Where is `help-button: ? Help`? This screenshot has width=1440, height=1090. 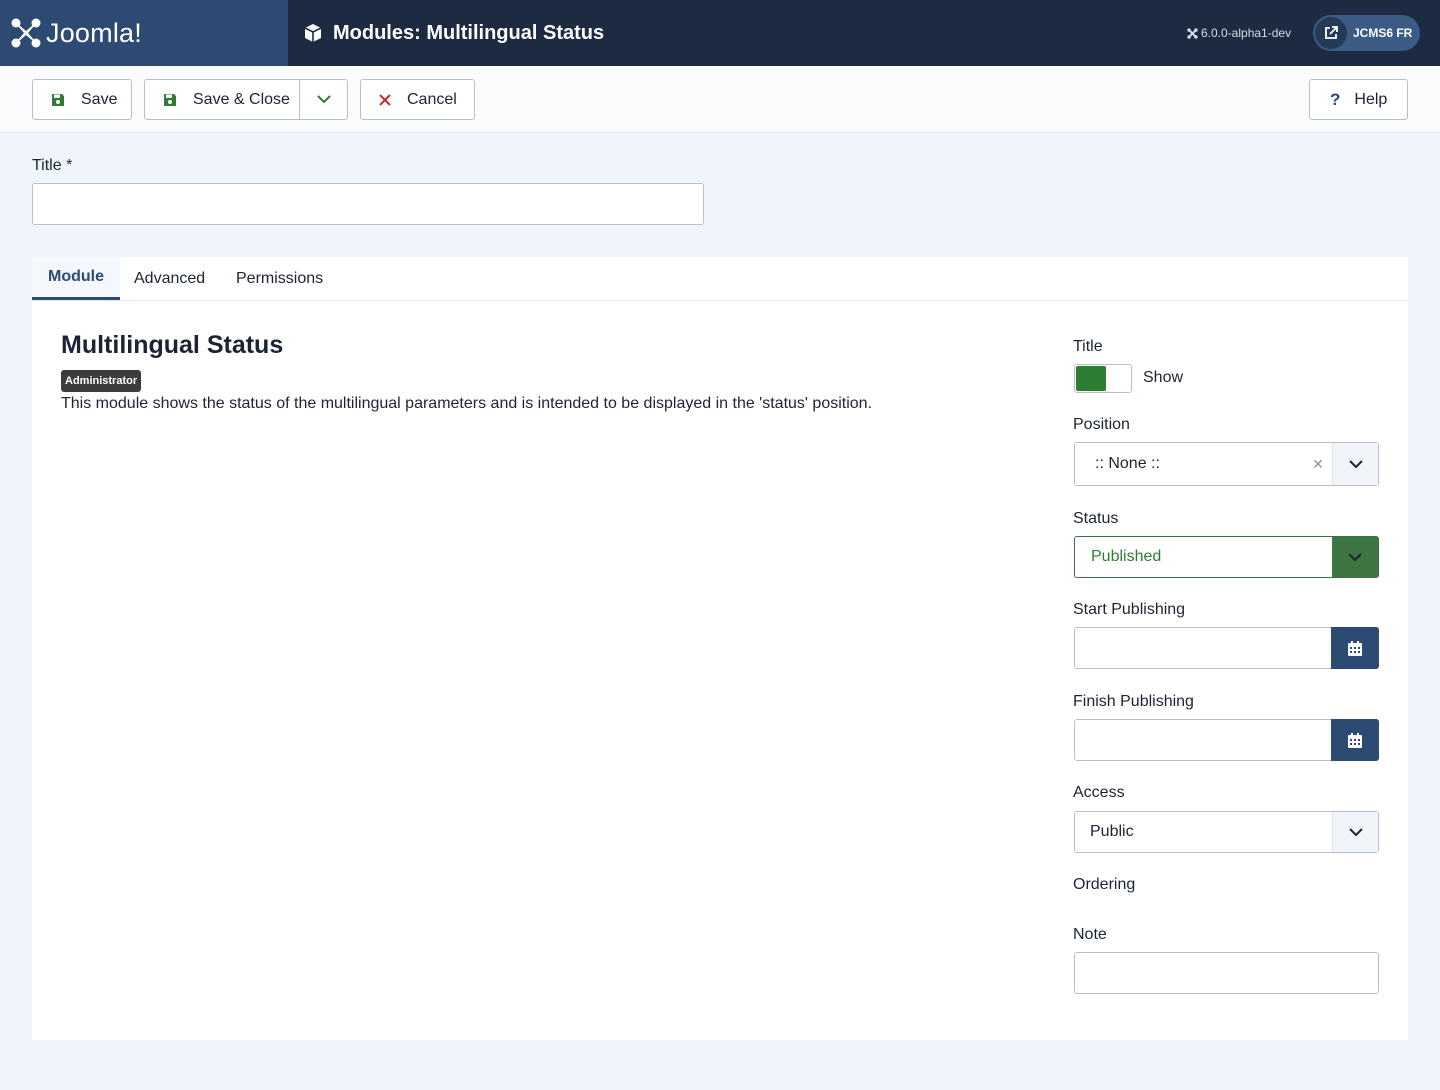
help-button: ? Help is located at coordinates (1358, 99).